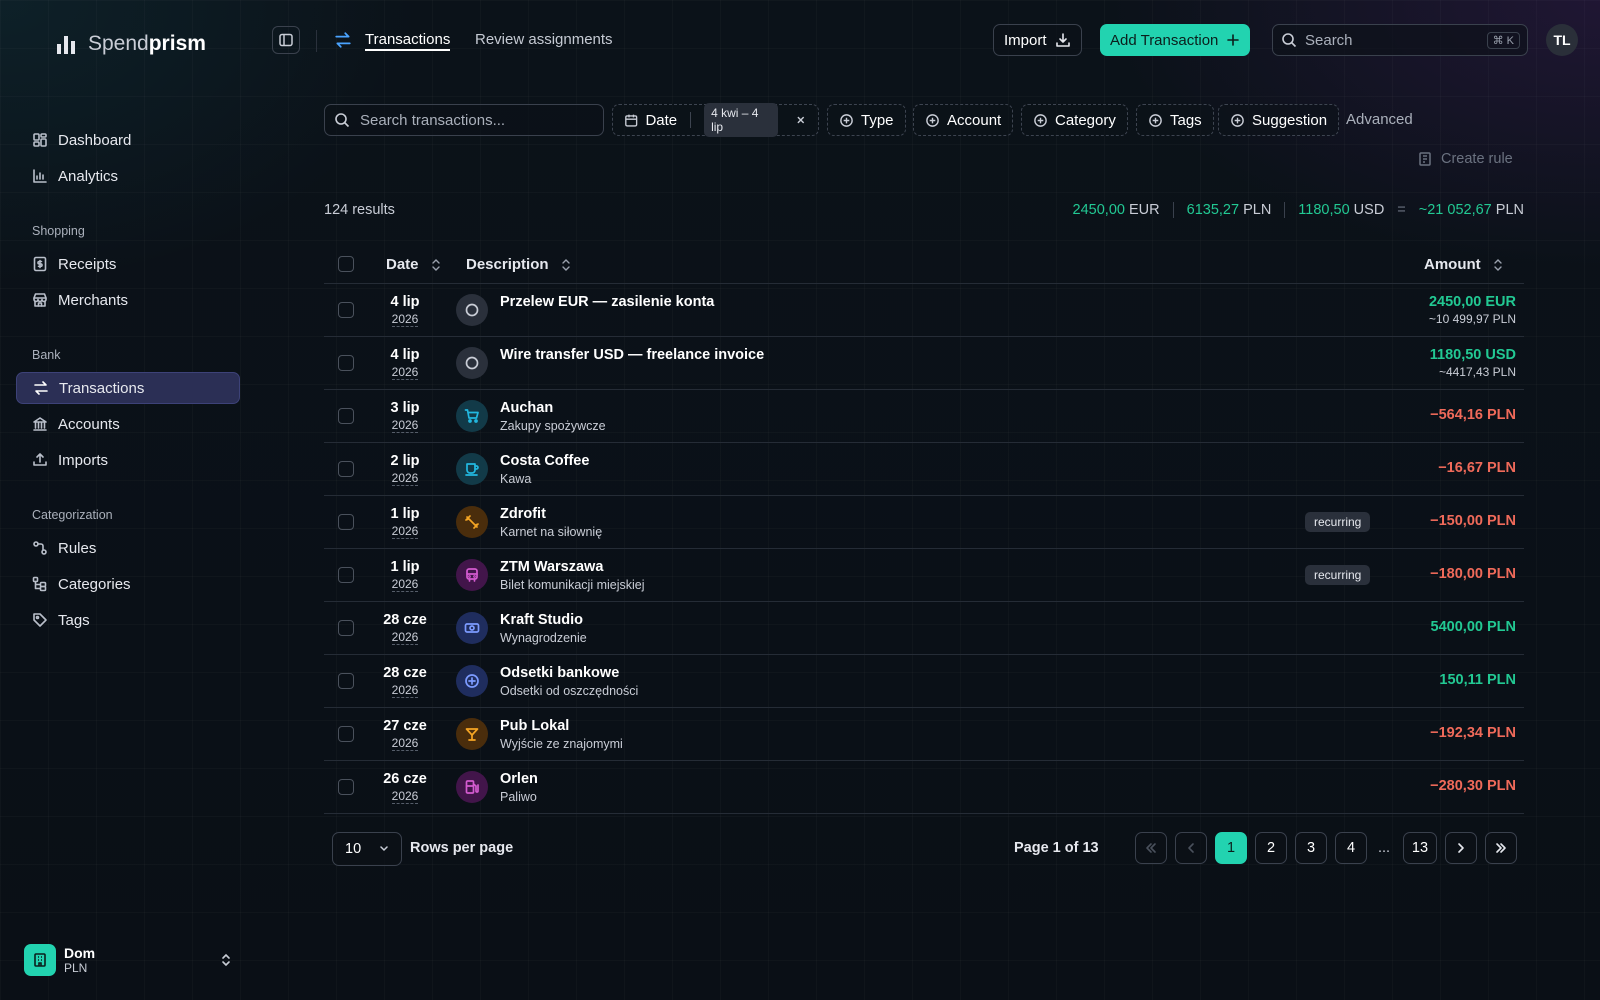  What do you see at coordinates (1233, 40) in the screenshot?
I see `plus-icon` at bounding box center [1233, 40].